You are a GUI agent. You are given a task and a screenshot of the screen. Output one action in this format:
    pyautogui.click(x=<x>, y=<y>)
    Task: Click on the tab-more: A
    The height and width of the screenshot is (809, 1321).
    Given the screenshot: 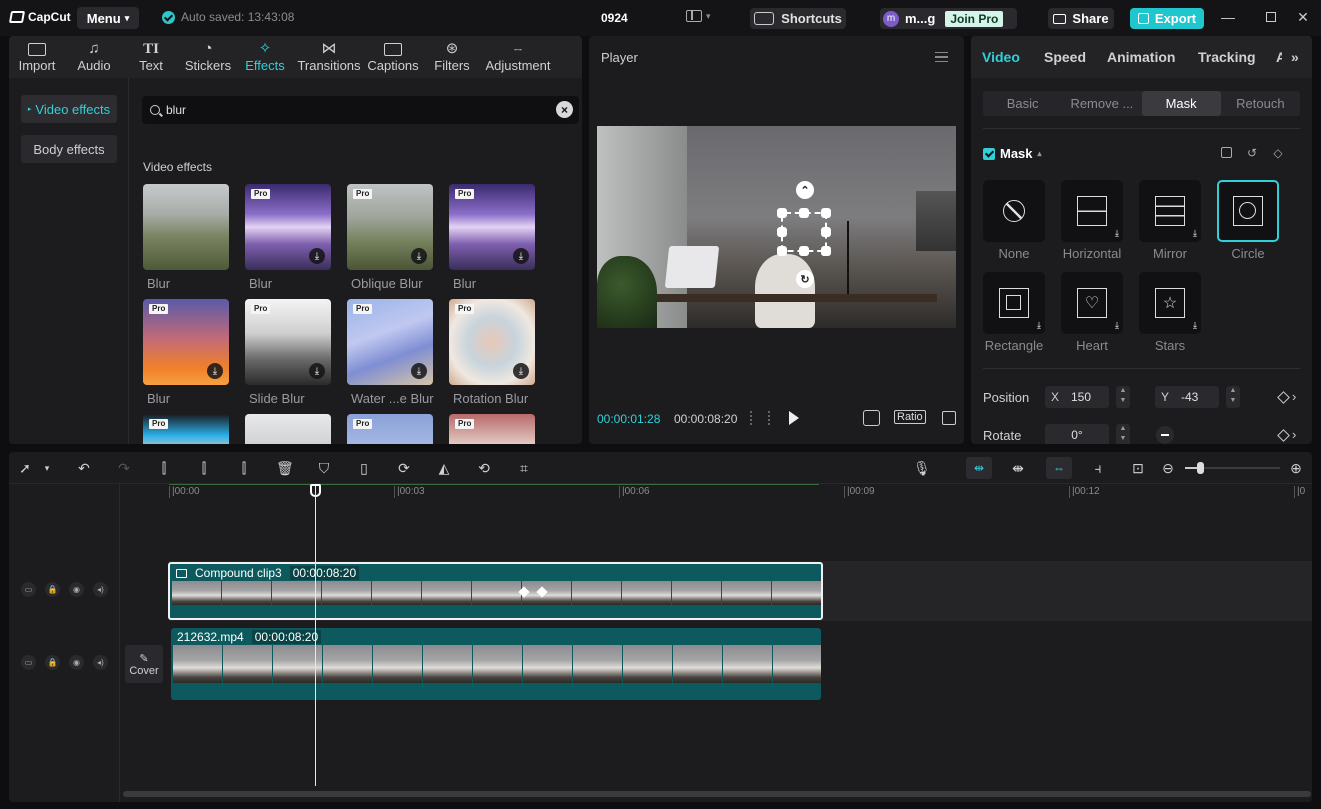 What is the action you would take?
    pyautogui.click(x=1279, y=57)
    